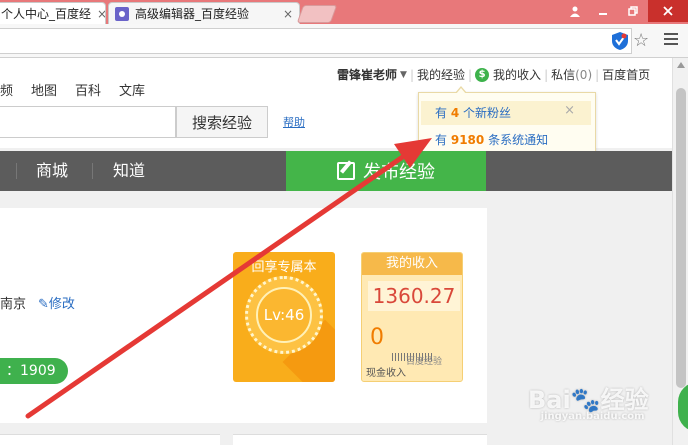 This screenshot has width=688, height=445. I want to click on system-notifications: 有 9180 条系统通知, so click(484, 140).